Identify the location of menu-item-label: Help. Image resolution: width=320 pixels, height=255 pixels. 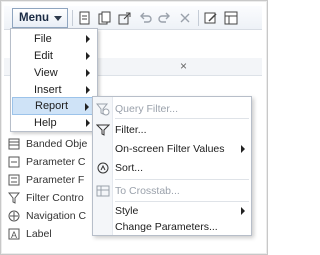
(45, 123).